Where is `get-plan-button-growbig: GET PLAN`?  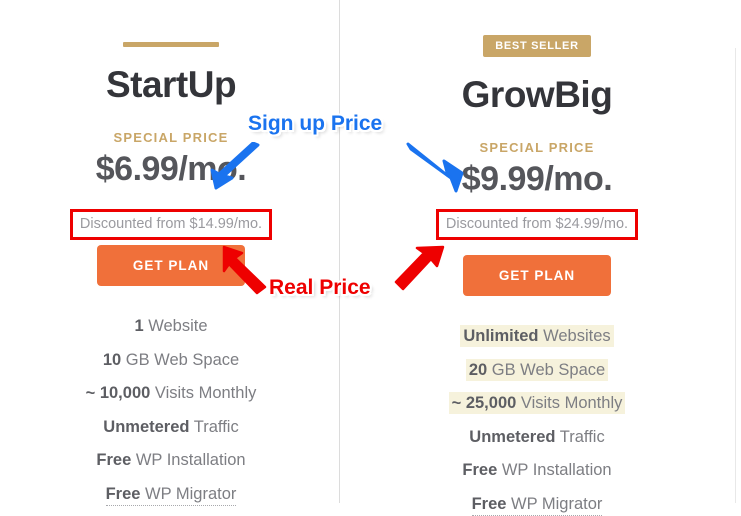 get-plan-button-growbig: GET PLAN is located at coordinates (537, 276).